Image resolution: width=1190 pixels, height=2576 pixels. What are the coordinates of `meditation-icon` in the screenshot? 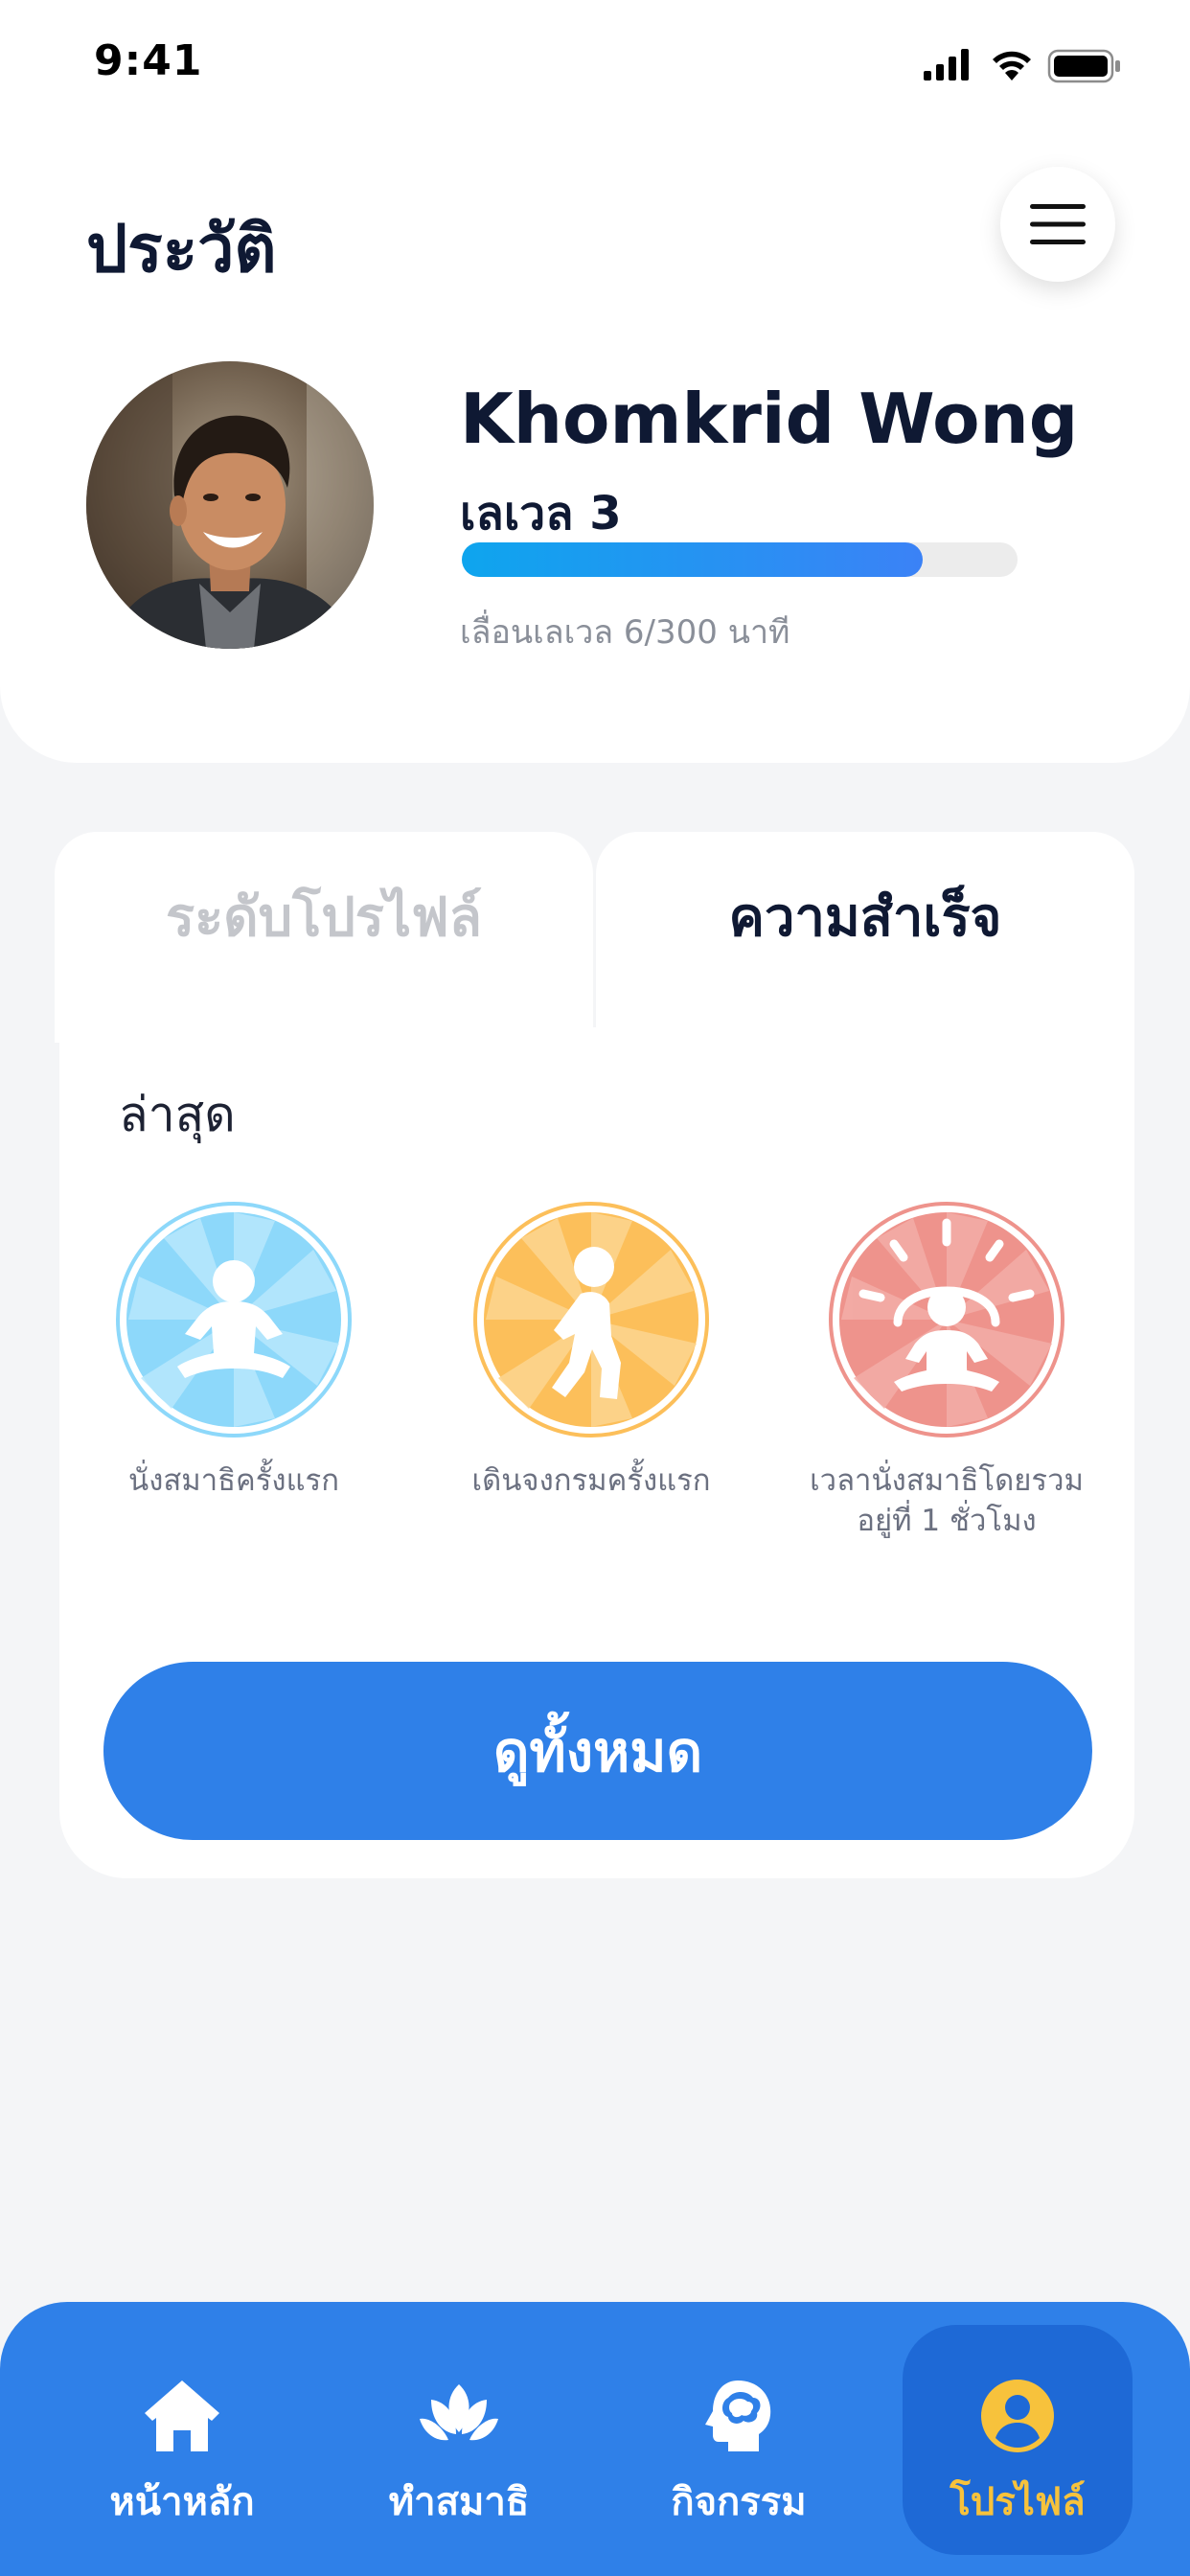 It's located at (234, 1320).